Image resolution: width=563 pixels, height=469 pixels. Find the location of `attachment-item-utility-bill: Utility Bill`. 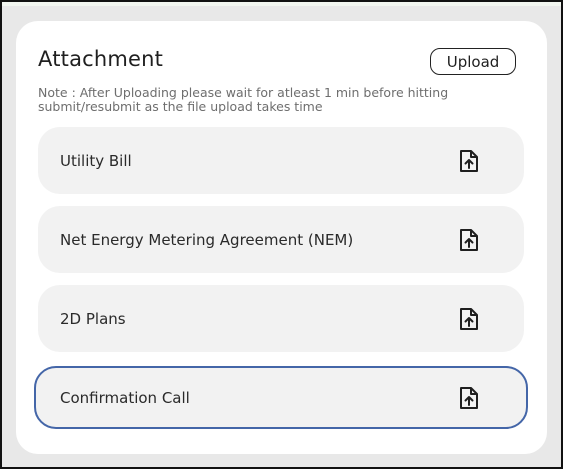

attachment-item-utility-bill: Utility Bill is located at coordinates (281, 160).